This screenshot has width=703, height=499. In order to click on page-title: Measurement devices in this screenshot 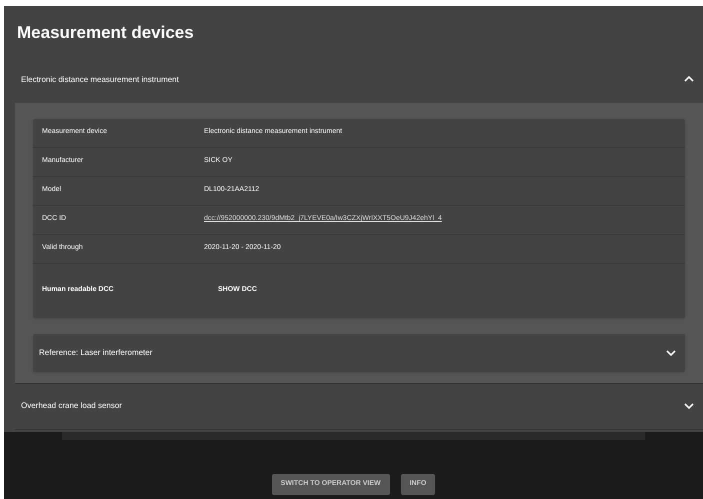, I will do `click(105, 33)`.